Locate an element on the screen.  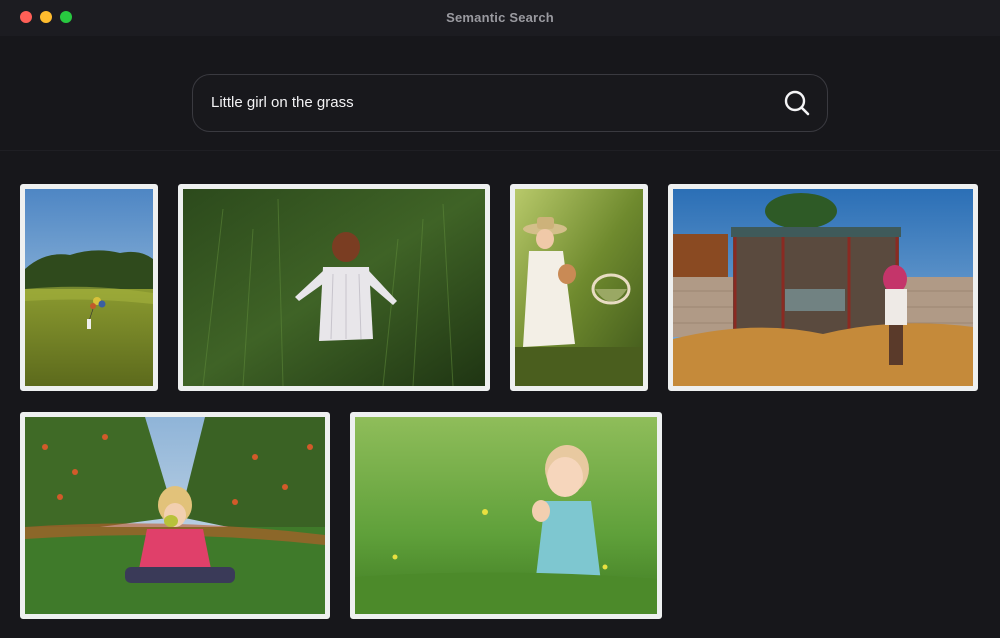
result-image-girl-hut-field is located at coordinates (823, 287).